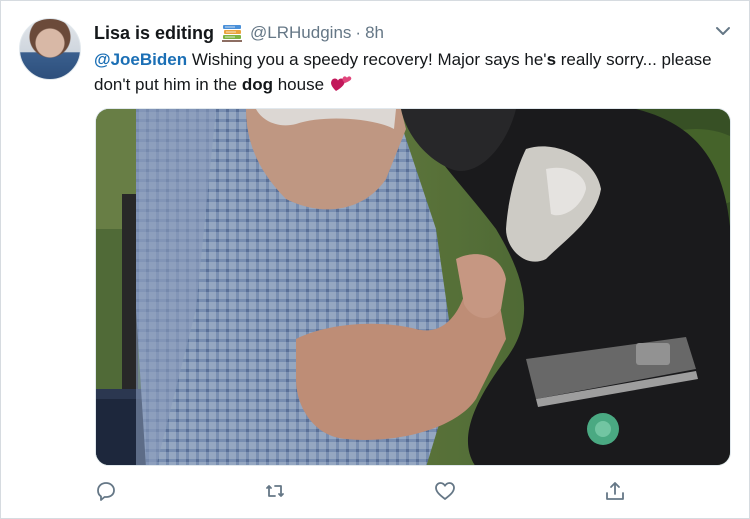 The height and width of the screenshot is (519, 750). What do you see at coordinates (106, 491) in the screenshot?
I see `reply-icon` at bounding box center [106, 491].